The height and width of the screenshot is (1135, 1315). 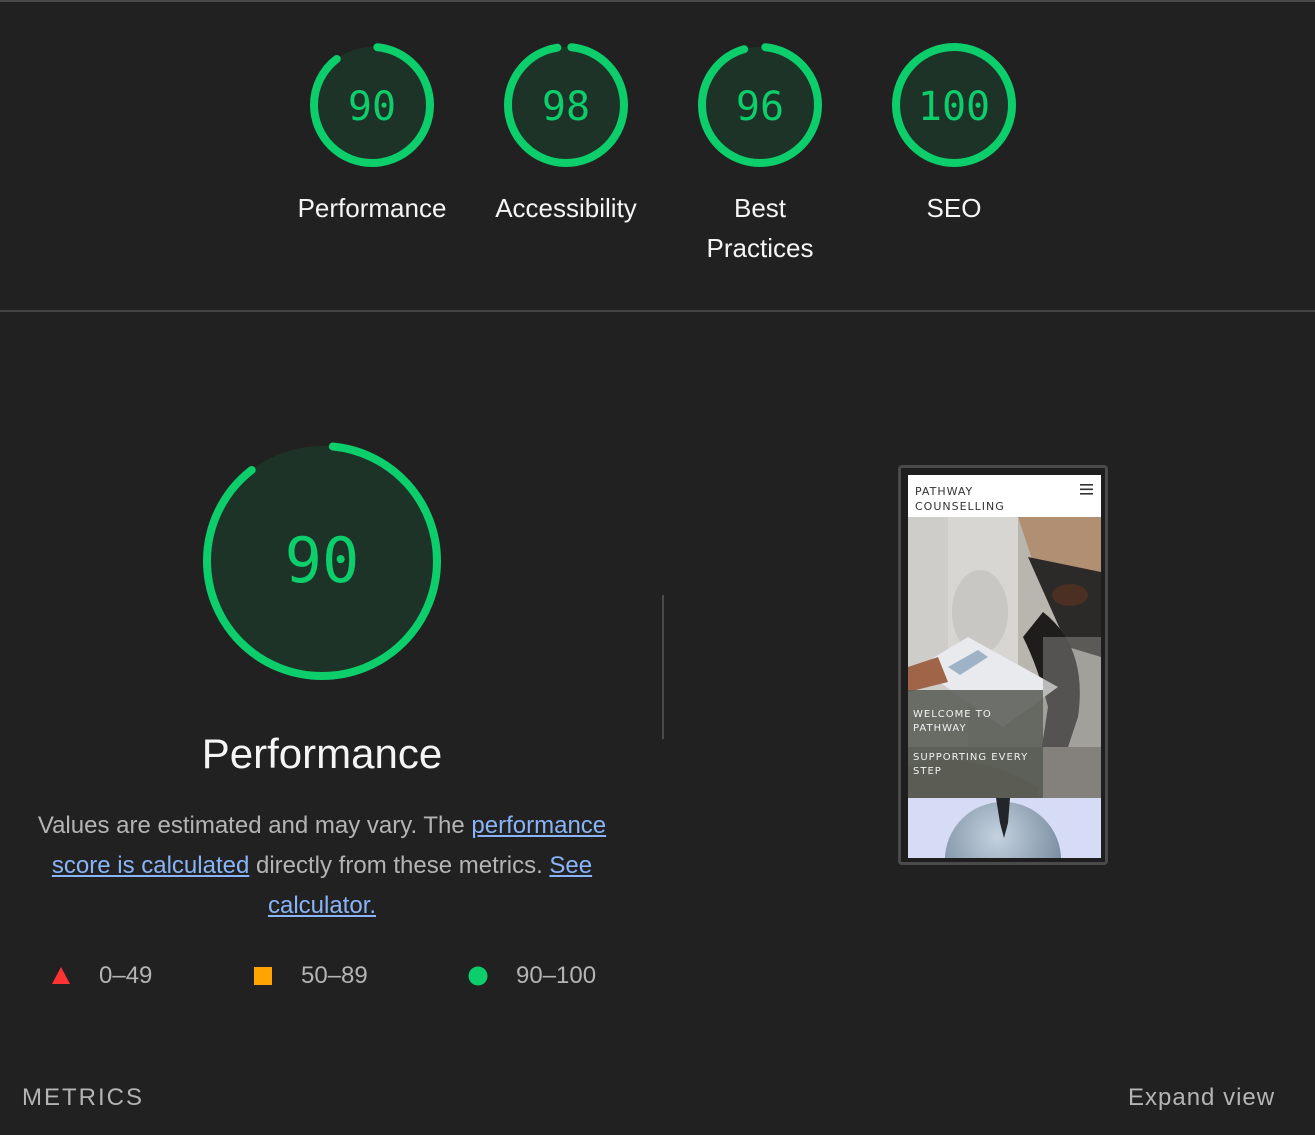 I want to click on gauge-accessibility: 98 Accessibility, so click(x=566, y=134).